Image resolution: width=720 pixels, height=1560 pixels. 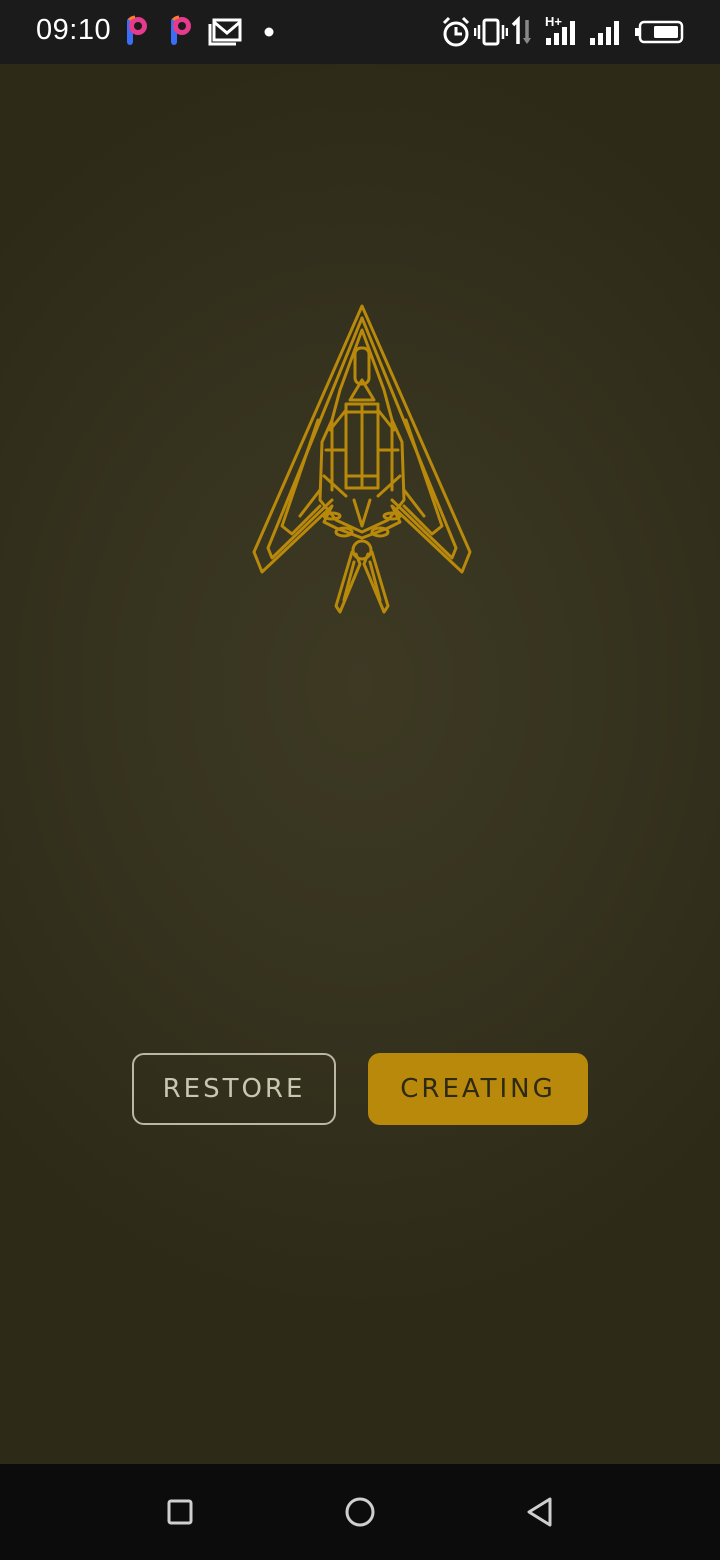 I want to click on vibrate-icon, so click(x=491, y=32).